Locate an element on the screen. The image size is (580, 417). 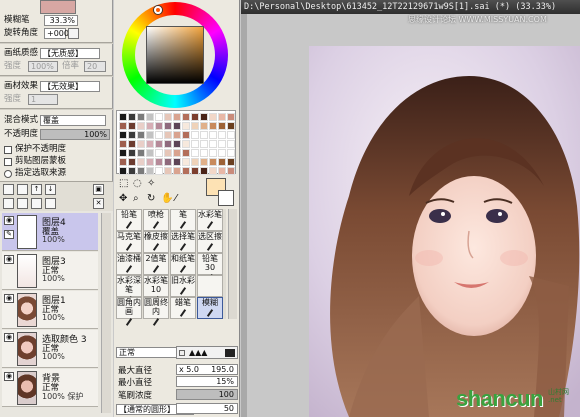
rotate-icon: ↻ is located at coordinates (151, 198).